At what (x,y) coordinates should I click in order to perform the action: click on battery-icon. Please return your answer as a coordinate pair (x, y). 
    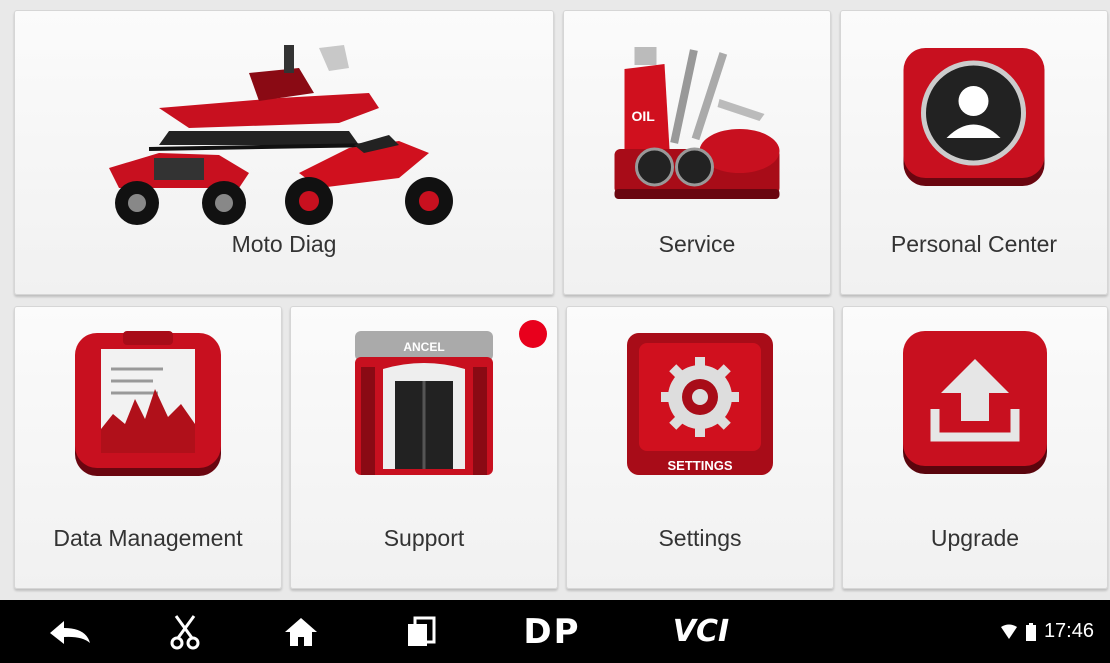
    Looking at the image, I should click on (1030, 631).